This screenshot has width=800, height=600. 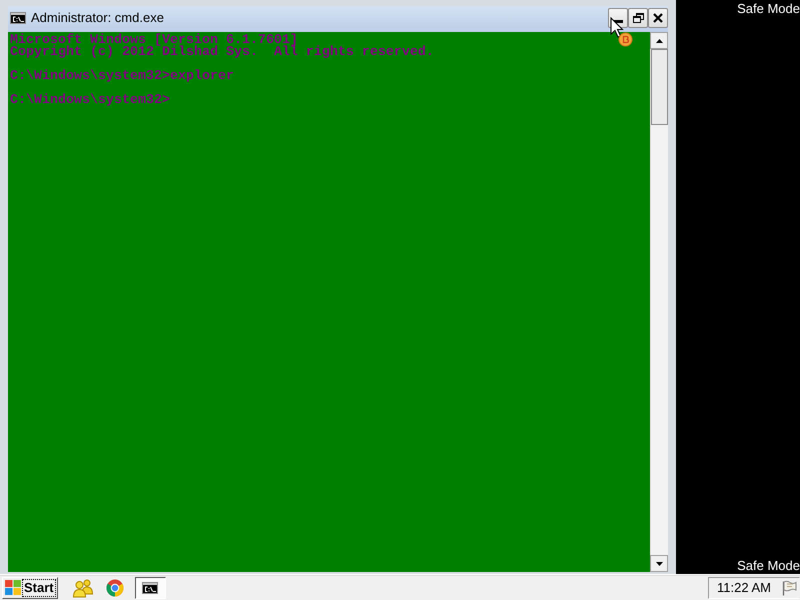 I want to click on windows-logo-icon, so click(x=13, y=587).